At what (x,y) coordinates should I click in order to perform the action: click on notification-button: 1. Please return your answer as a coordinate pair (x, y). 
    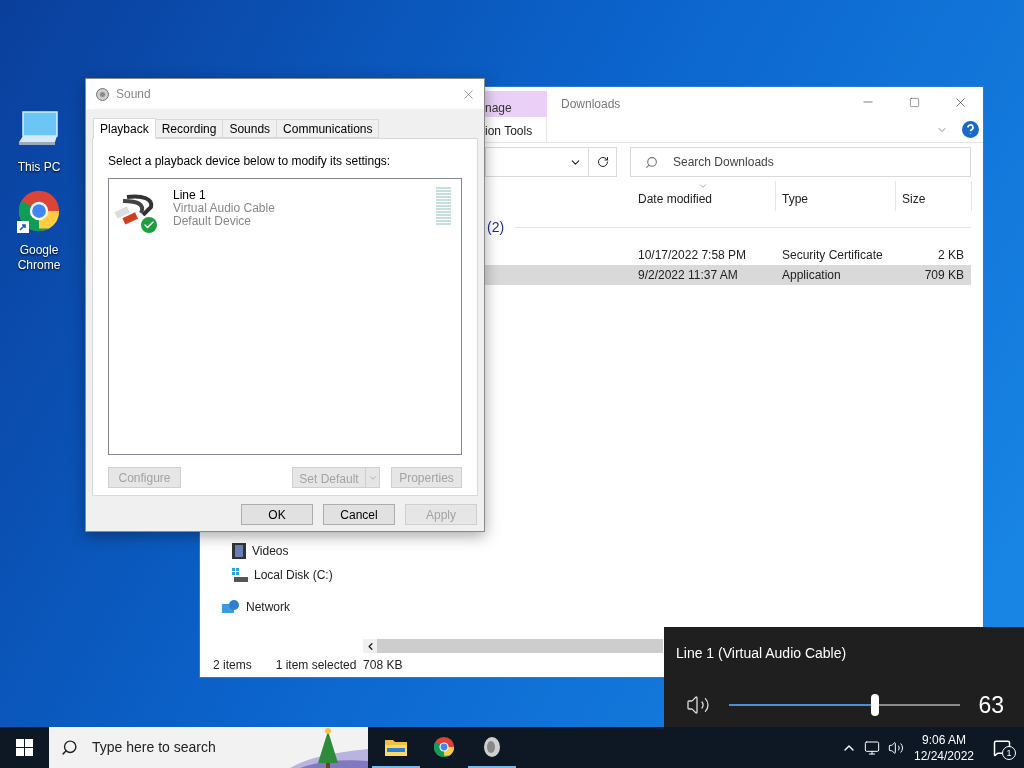
    Looking at the image, I should click on (1002, 747).